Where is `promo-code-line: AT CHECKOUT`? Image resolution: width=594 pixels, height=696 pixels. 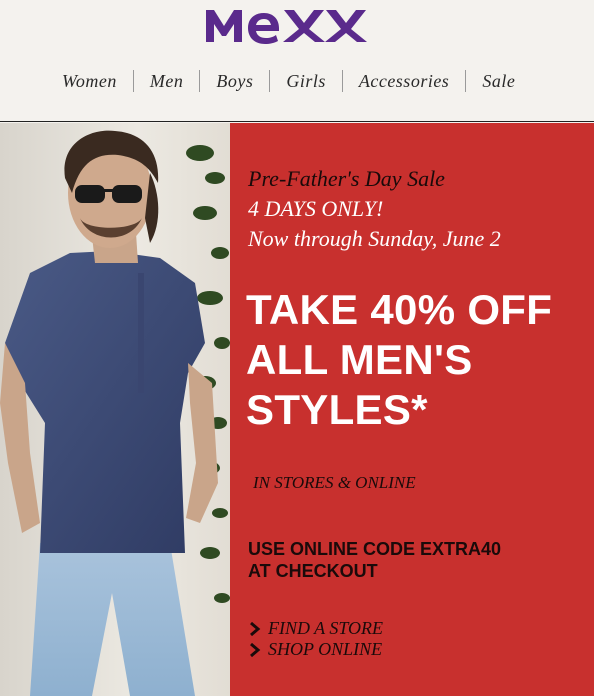
promo-code-line: AT CHECKOUT is located at coordinates (313, 571).